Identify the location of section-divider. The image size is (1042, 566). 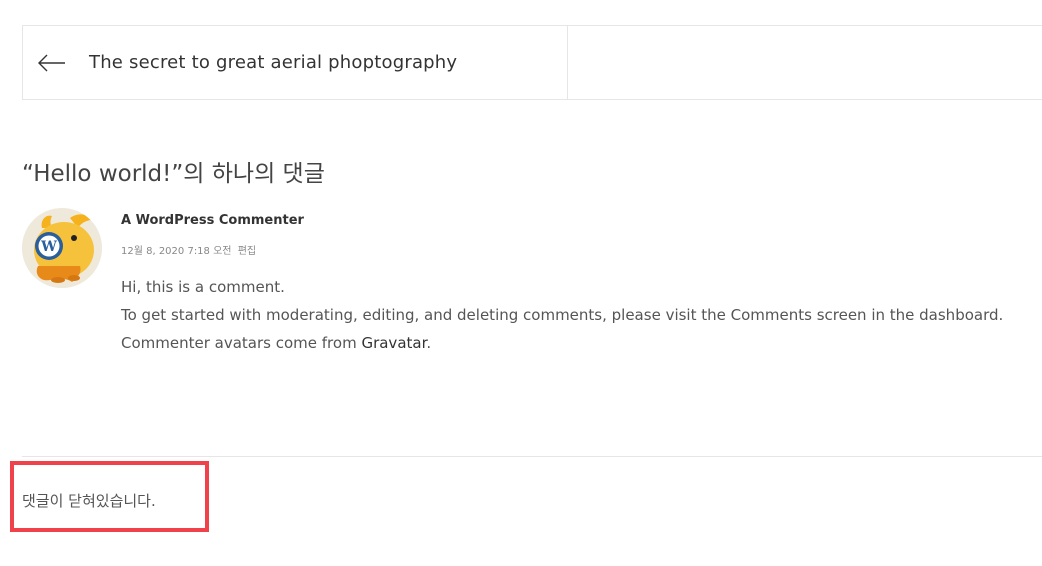
(532, 456).